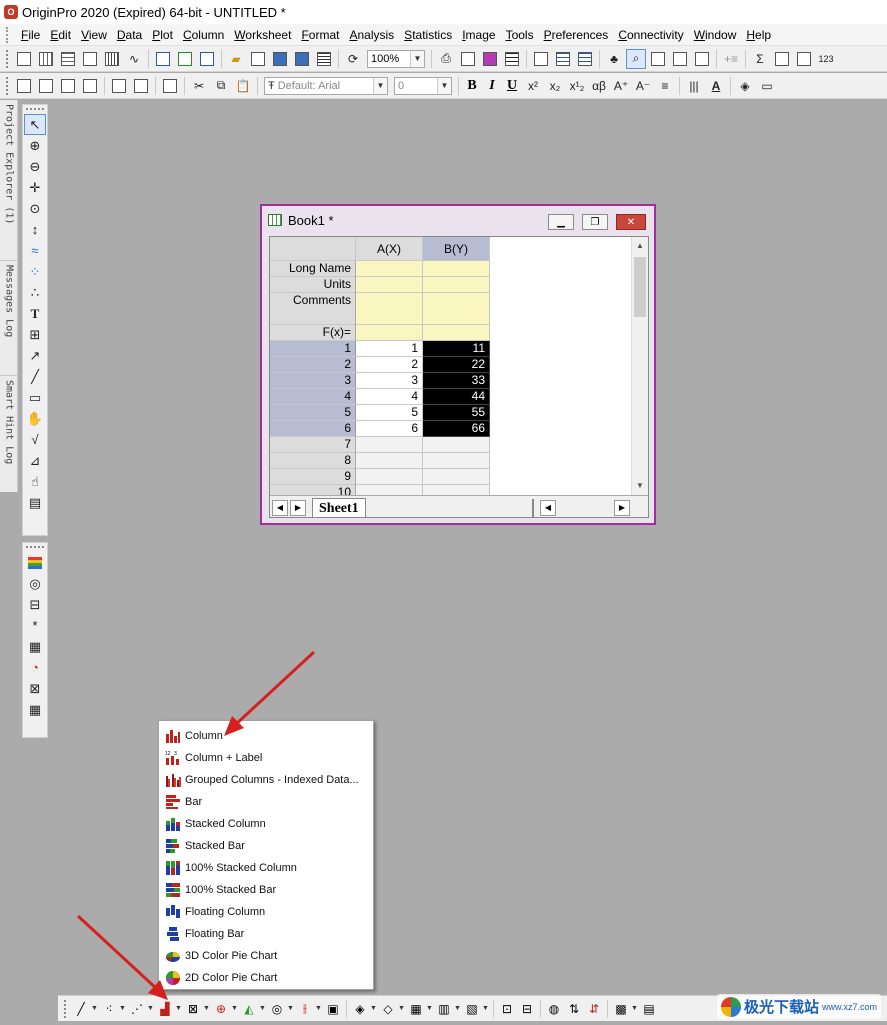 This screenshot has width=887, height=1025. Describe the element at coordinates (745, 86) in the screenshot. I see `fill-color-icon: ◈` at that location.